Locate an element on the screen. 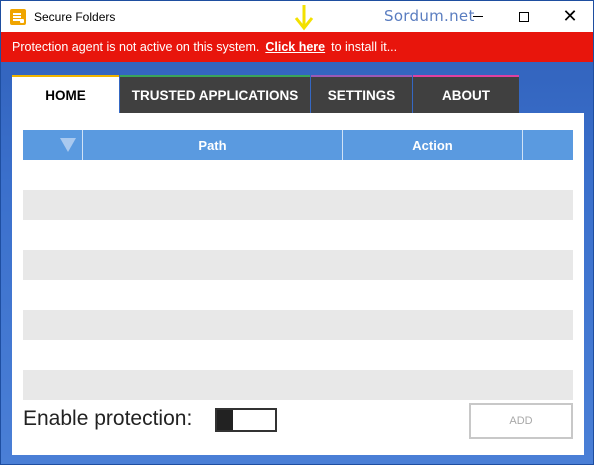  arrow-down-icon is located at coordinates (304, 18).